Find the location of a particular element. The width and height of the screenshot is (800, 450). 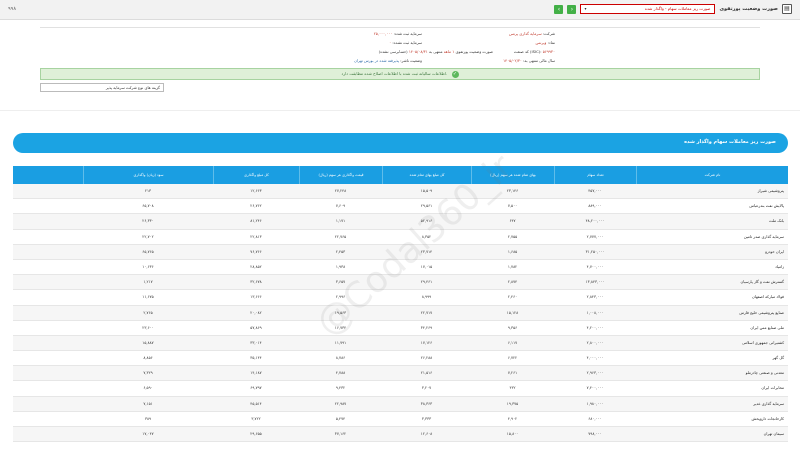

cell-share-count: ۲,۹۶۳,۰۰۰ is located at coordinates (595, 373).